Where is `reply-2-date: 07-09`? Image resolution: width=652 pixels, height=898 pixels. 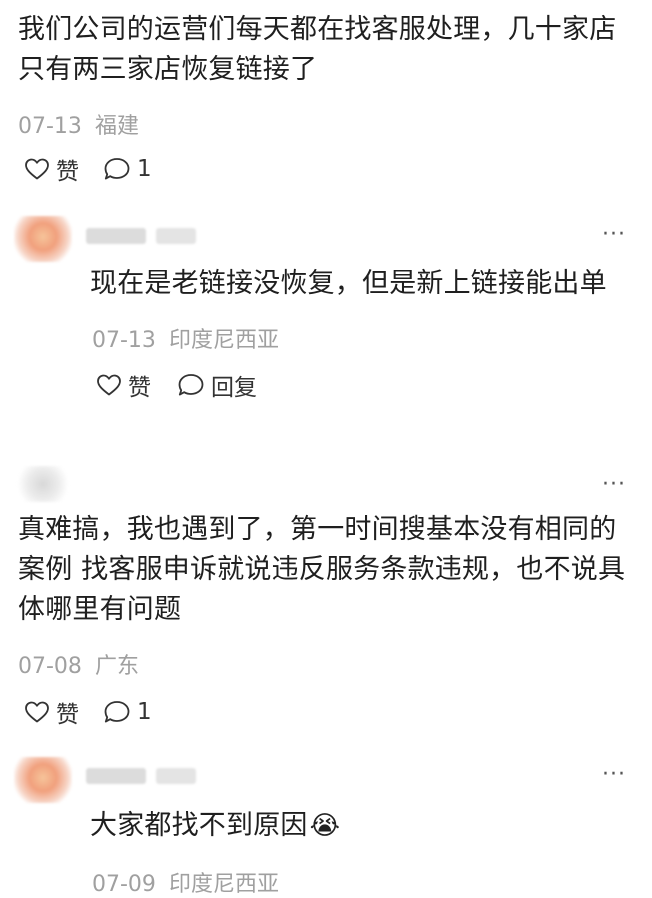
reply-2-date: 07-09 is located at coordinates (124, 884).